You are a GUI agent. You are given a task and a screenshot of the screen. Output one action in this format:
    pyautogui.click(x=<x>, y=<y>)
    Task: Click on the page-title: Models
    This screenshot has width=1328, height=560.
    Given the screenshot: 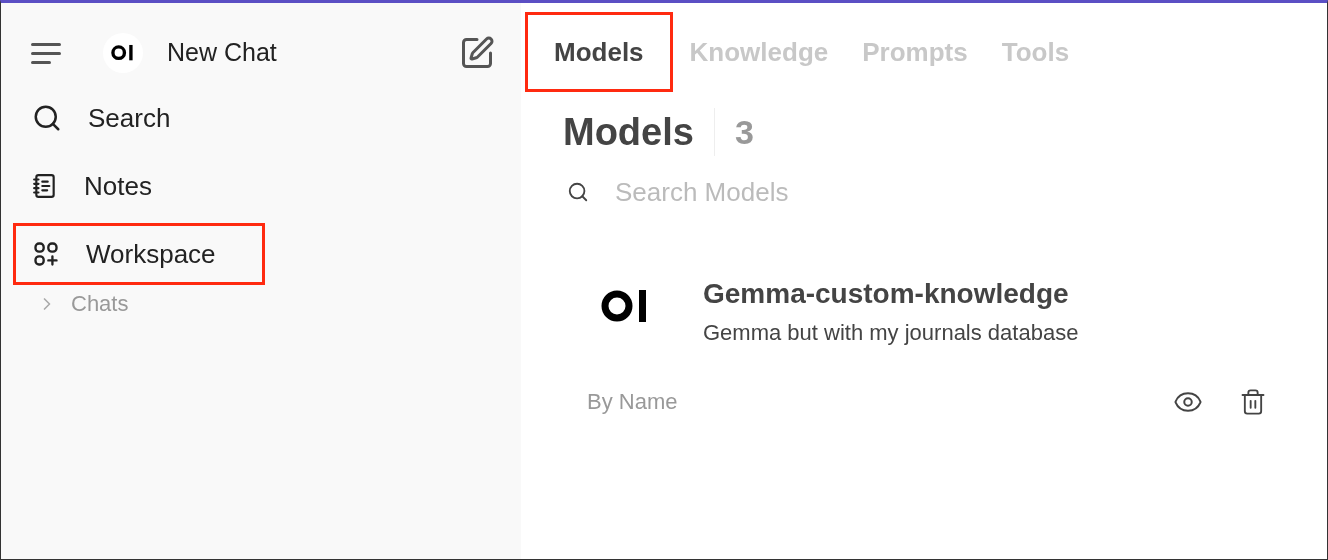 What is the action you would take?
    pyautogui.click(x=628, y=132)
    